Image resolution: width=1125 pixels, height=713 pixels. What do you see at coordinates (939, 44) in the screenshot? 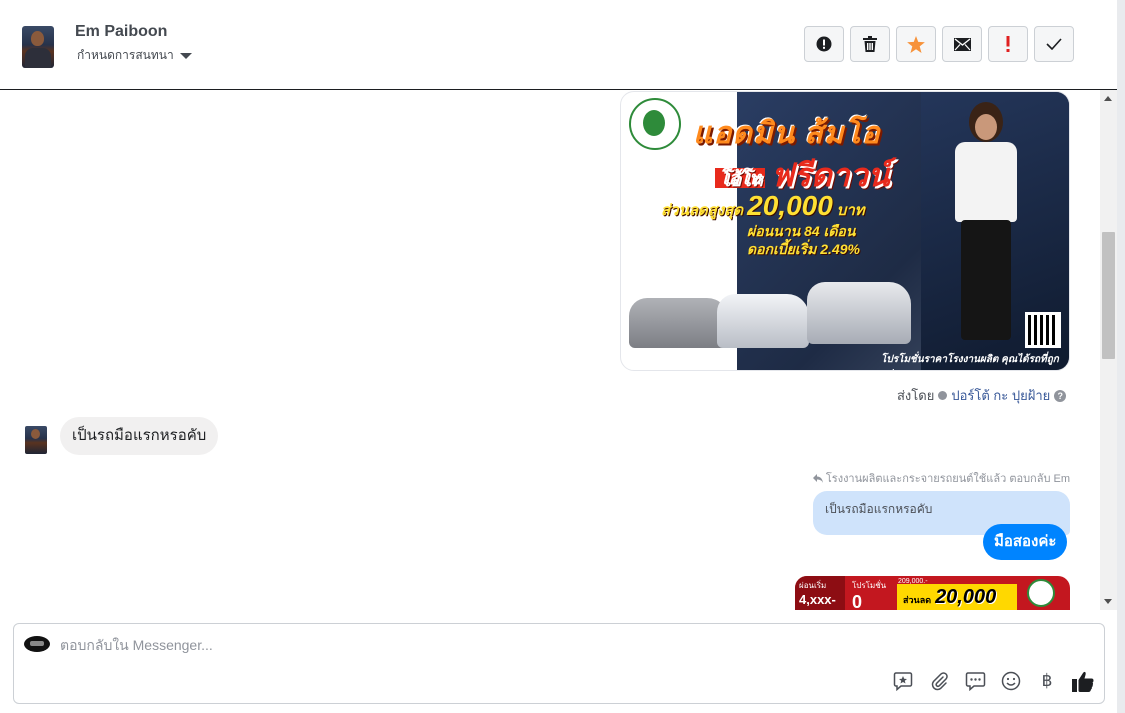
I see `conversation-toolbar` at bounding box center [939, 44].